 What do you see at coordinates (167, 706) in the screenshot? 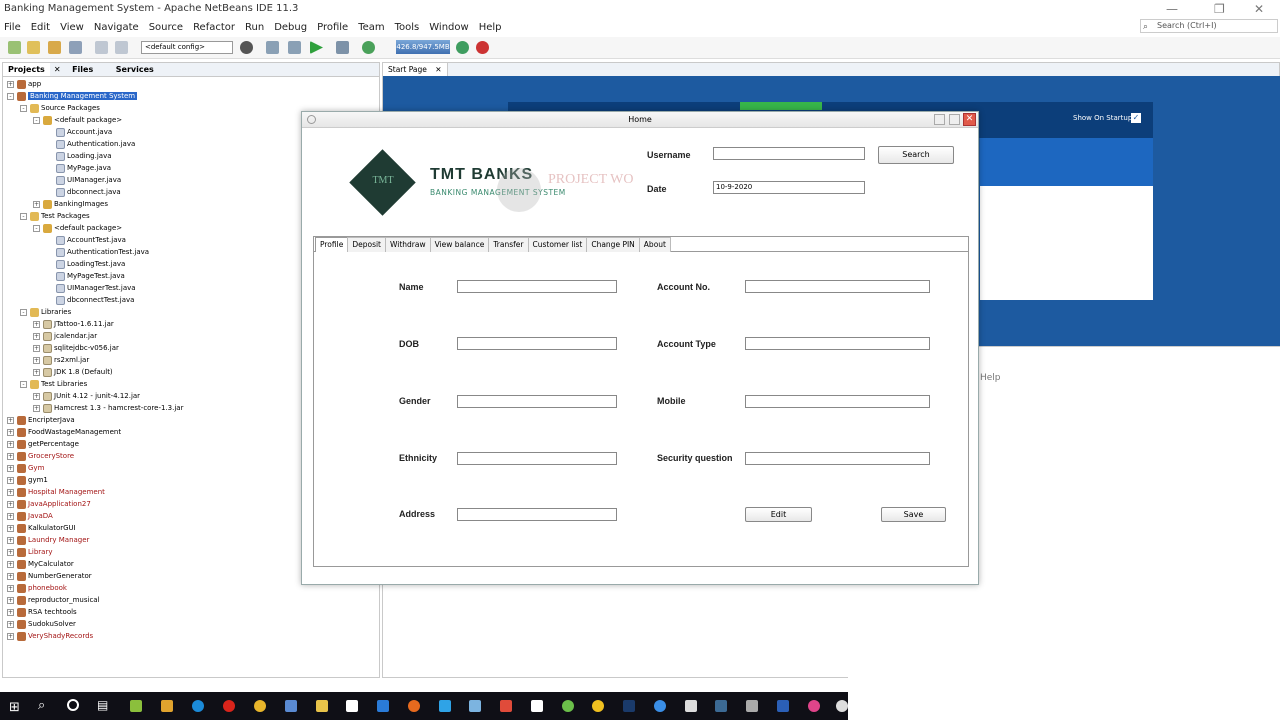
I see `sublime-icon` at bounding box center [167, 706].